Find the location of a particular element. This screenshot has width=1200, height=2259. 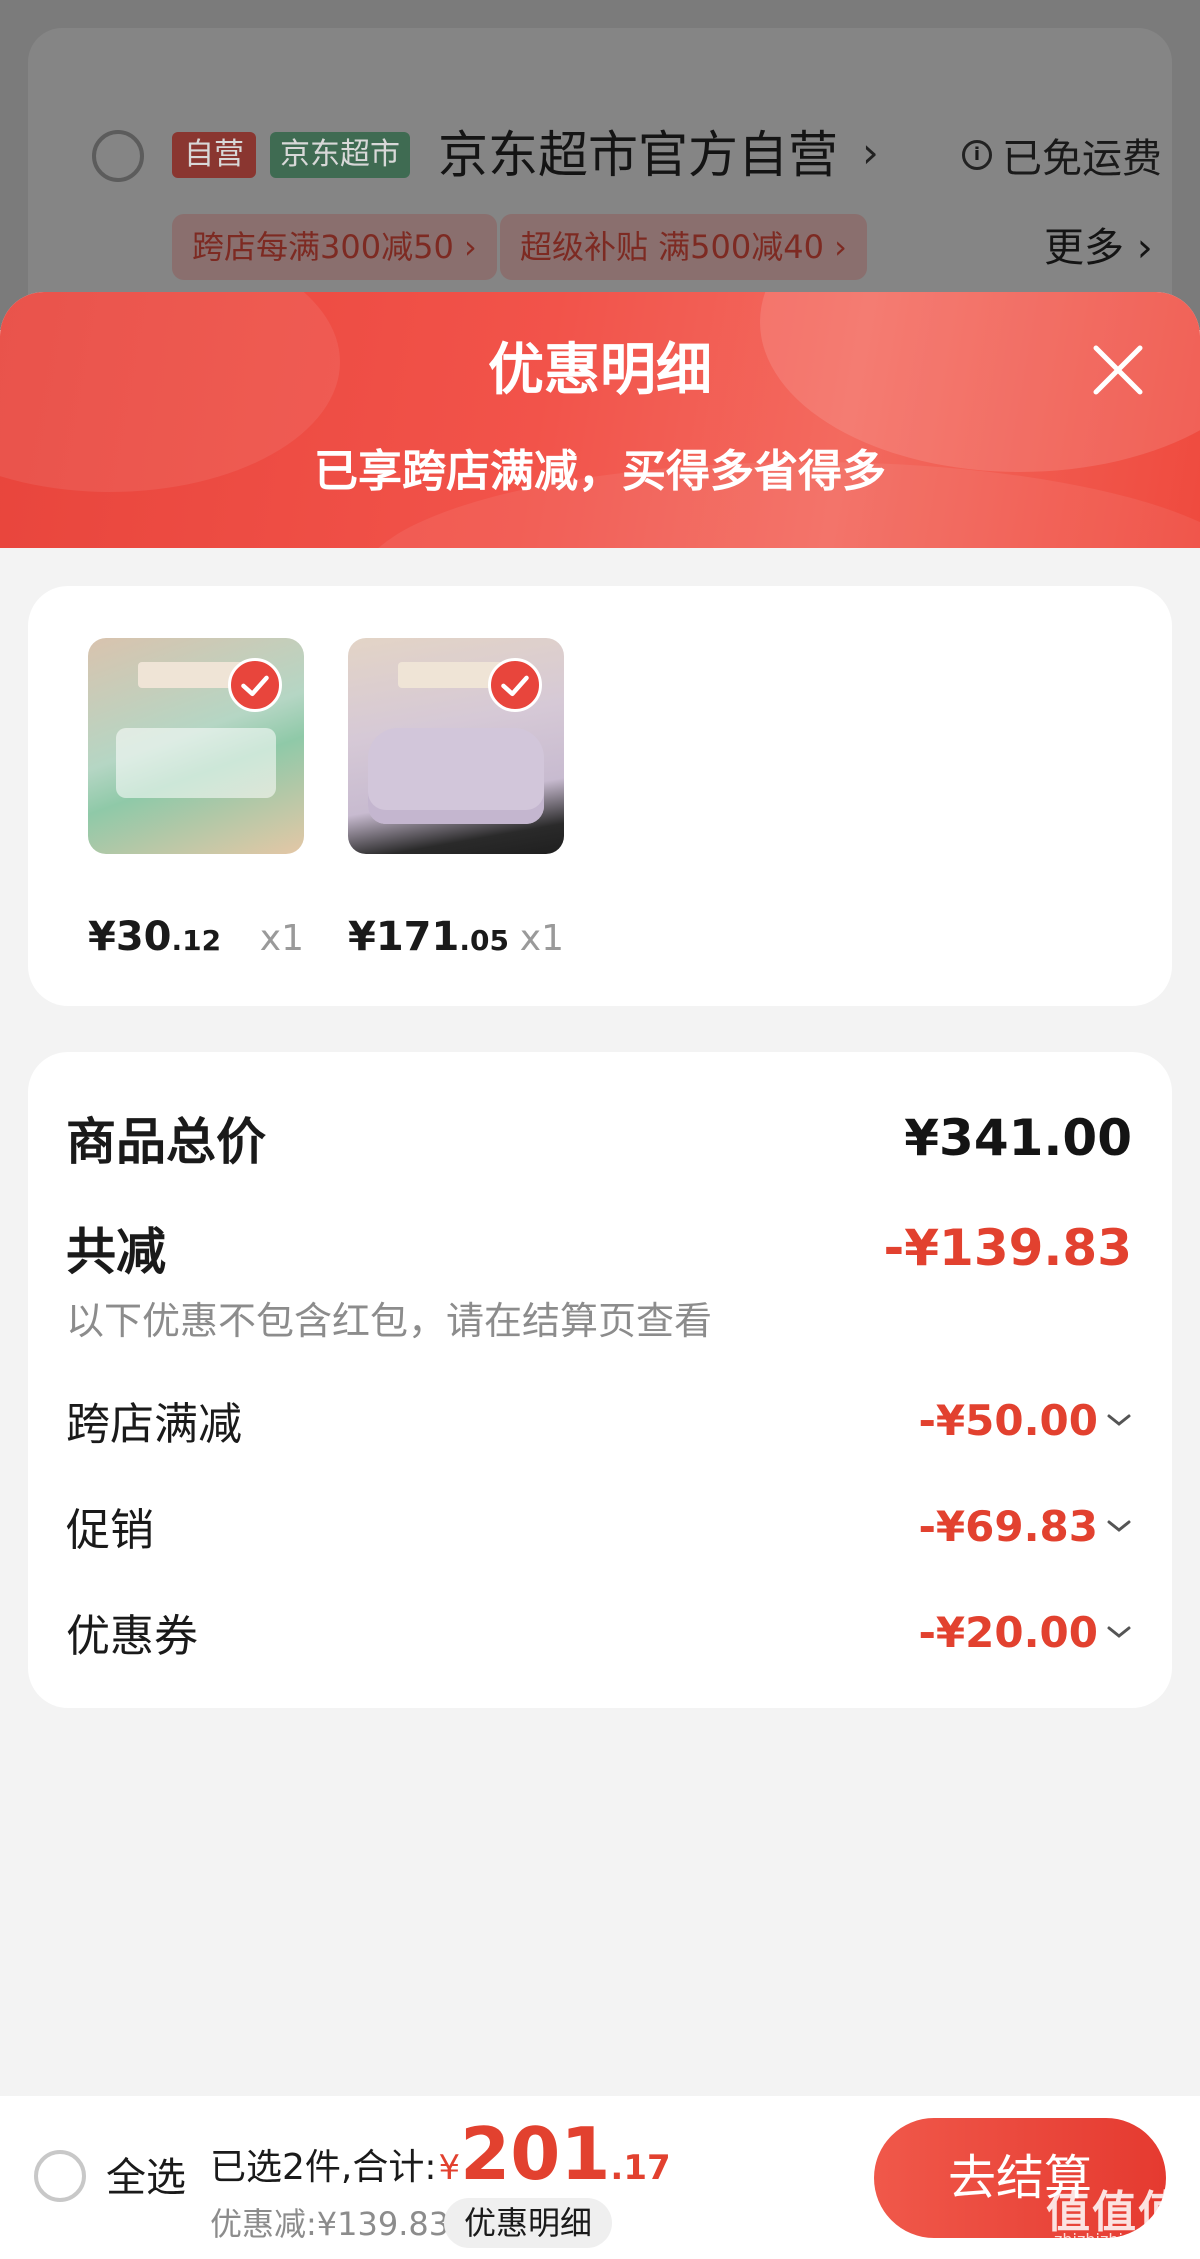

select-all-radio is located at coordinates (60, 2176).